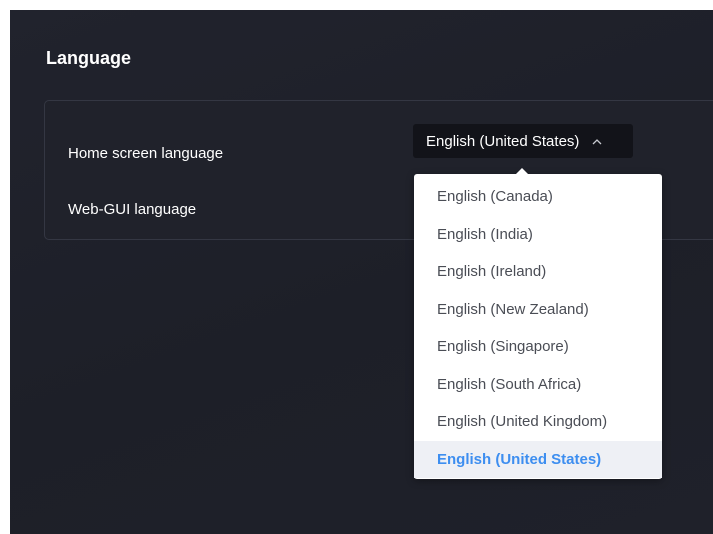 This screenshot has width=713, height=534. I want to click on web-gui-language-label: Web-GUI language, so click(132, 209).